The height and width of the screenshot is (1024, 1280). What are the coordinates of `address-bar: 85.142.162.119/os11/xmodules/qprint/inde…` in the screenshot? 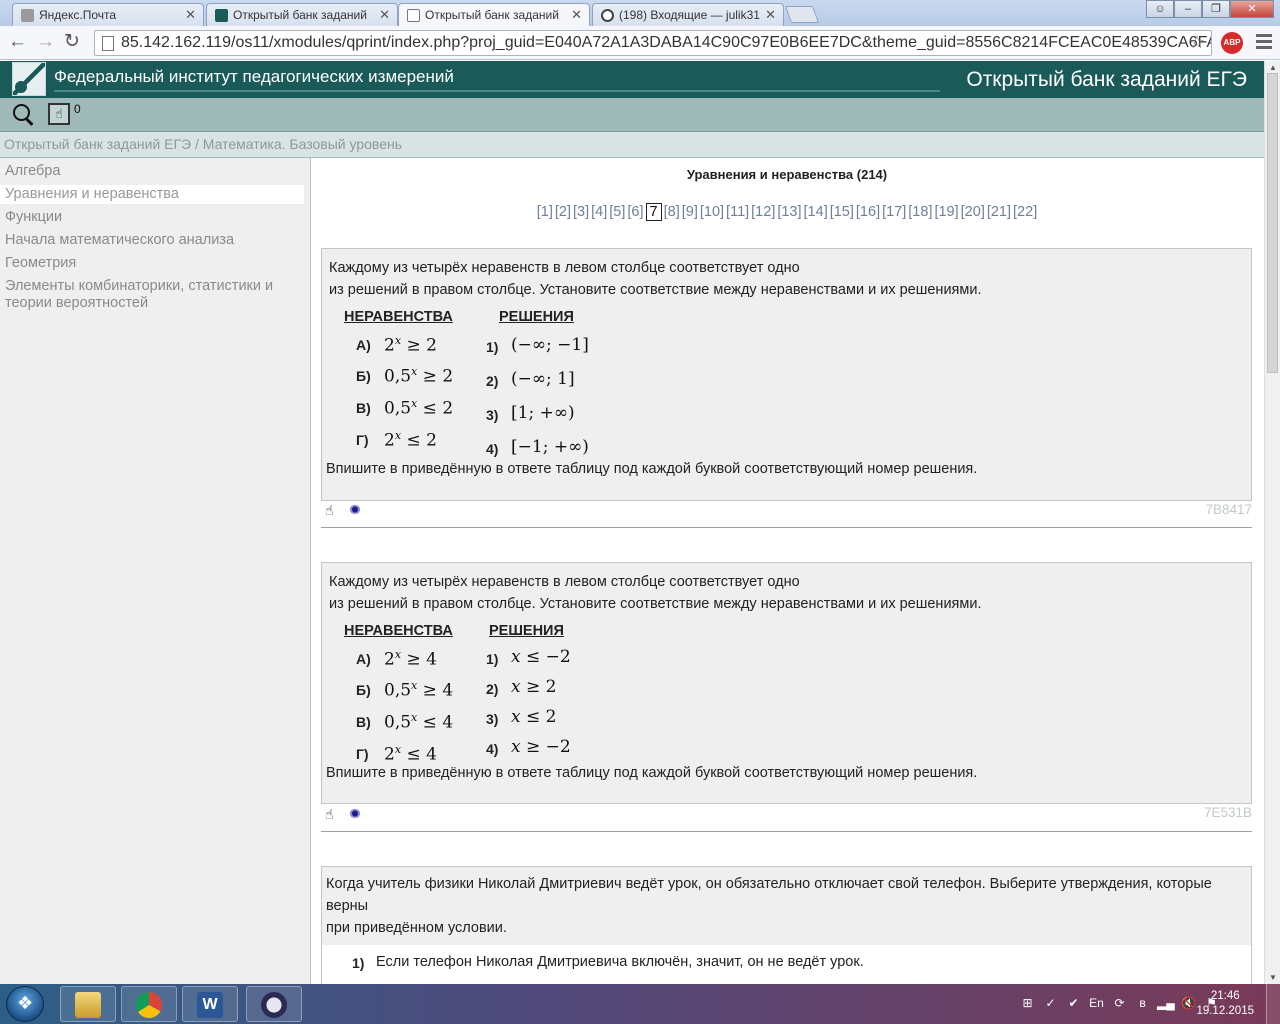 It's located at (653, 43).